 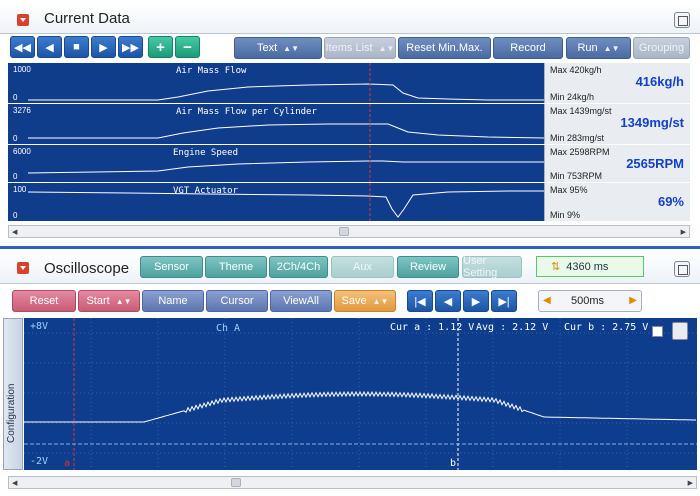 I want to click on current-value: 69%, so click(x=670, y=201).